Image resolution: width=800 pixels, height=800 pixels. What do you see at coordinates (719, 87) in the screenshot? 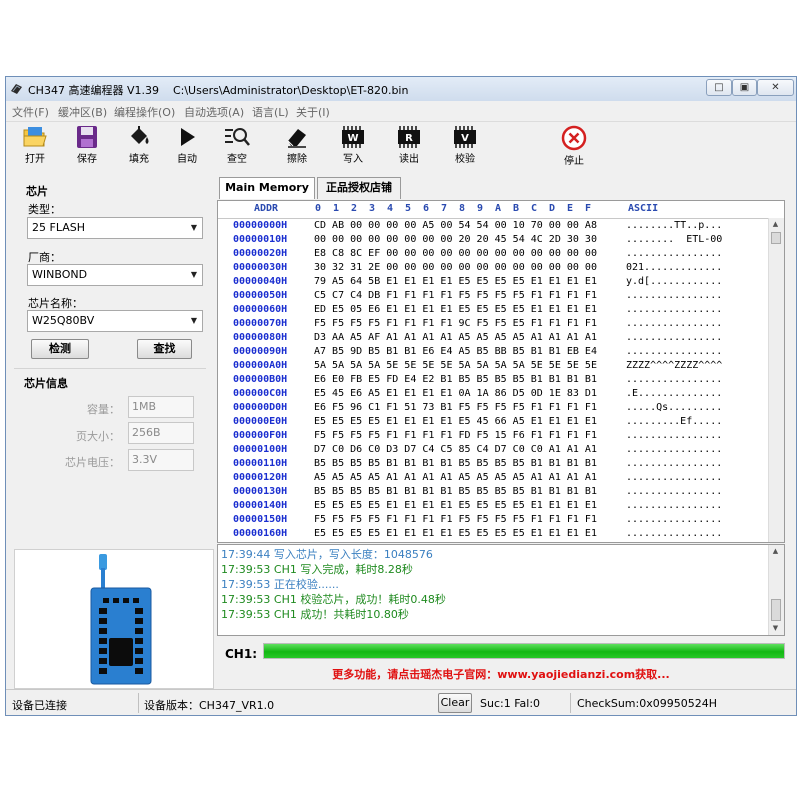
I see `minimize-button: □` at bounding box center [719, 87].